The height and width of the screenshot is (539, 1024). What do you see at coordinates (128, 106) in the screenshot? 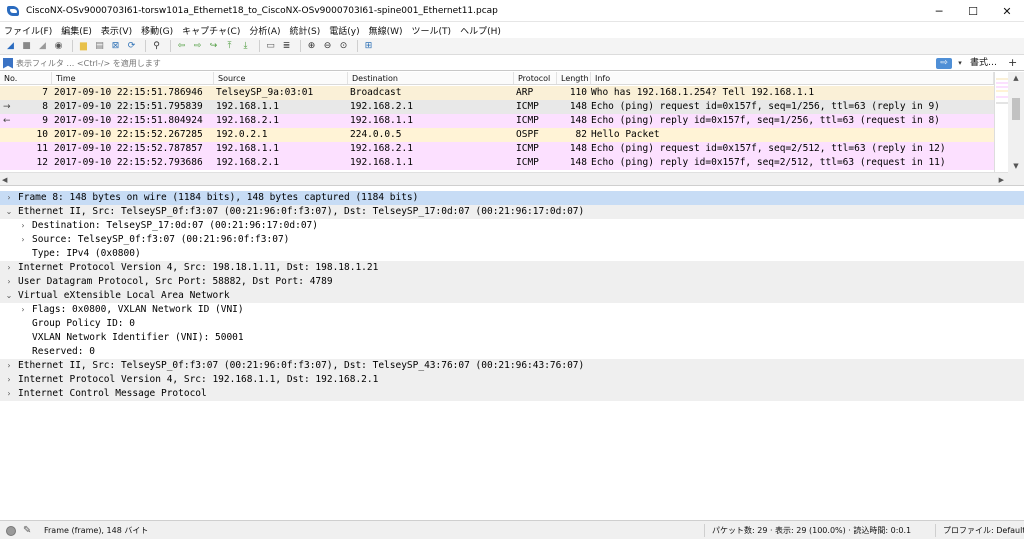
I see `packet-cell-text: 2017-09-10 22:15:51.795839` at bounding box center [128, 106].